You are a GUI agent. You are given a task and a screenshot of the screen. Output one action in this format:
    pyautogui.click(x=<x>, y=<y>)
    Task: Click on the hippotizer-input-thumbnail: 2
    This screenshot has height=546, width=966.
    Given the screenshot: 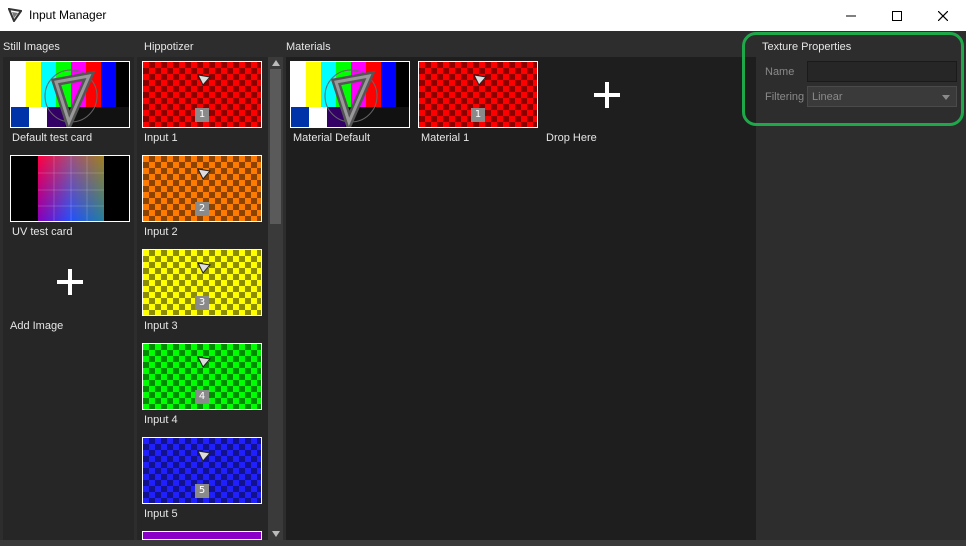 What is the action you would take?
    pyautogui.click(x=202, y=188)
    